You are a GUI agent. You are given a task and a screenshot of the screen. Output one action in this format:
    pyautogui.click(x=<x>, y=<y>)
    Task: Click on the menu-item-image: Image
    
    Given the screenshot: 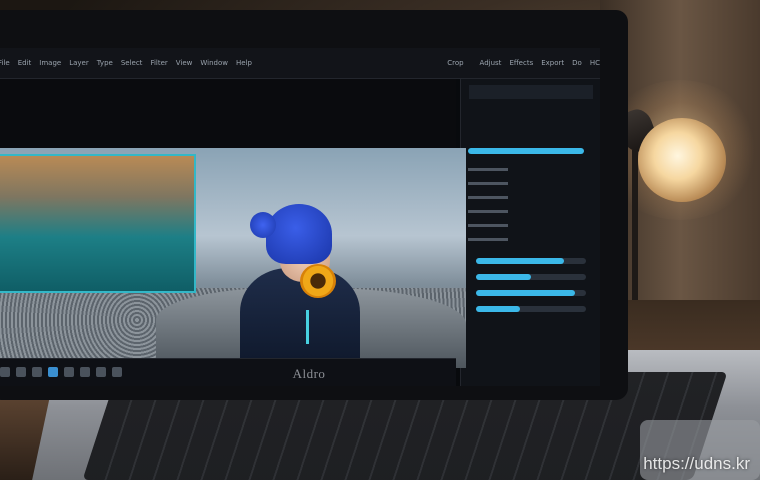 What is the action you would take?
    pyautogui.click(x=50, y=63)
    